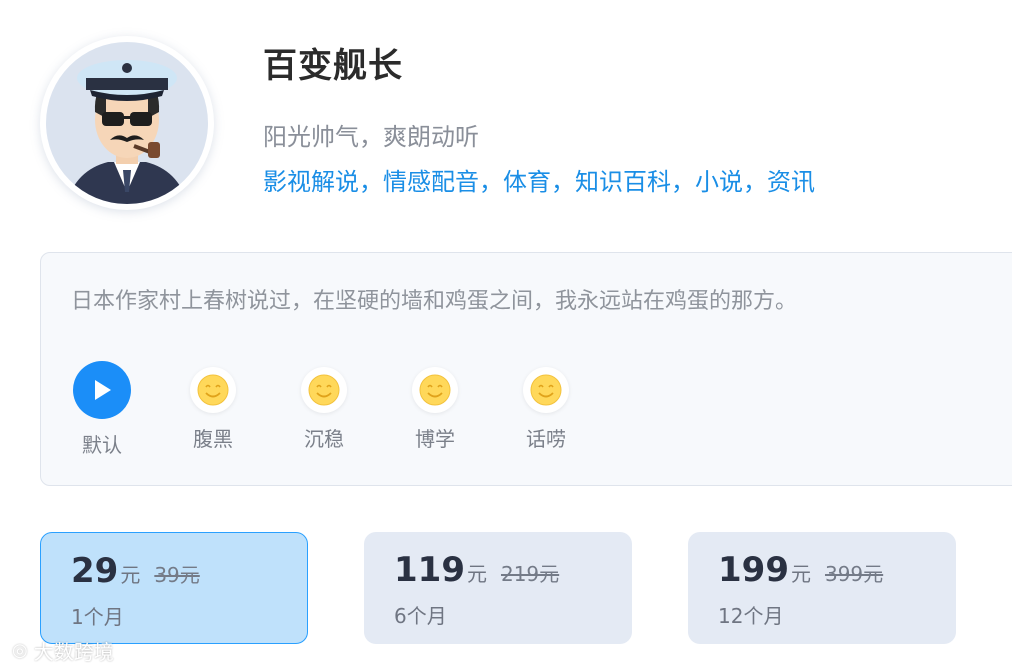 The height and width of the screenshot is (668, 1012). Describe the element at coordinates (751, 616) in the screenshot. I see `plan-duration: 12个月` at that location.